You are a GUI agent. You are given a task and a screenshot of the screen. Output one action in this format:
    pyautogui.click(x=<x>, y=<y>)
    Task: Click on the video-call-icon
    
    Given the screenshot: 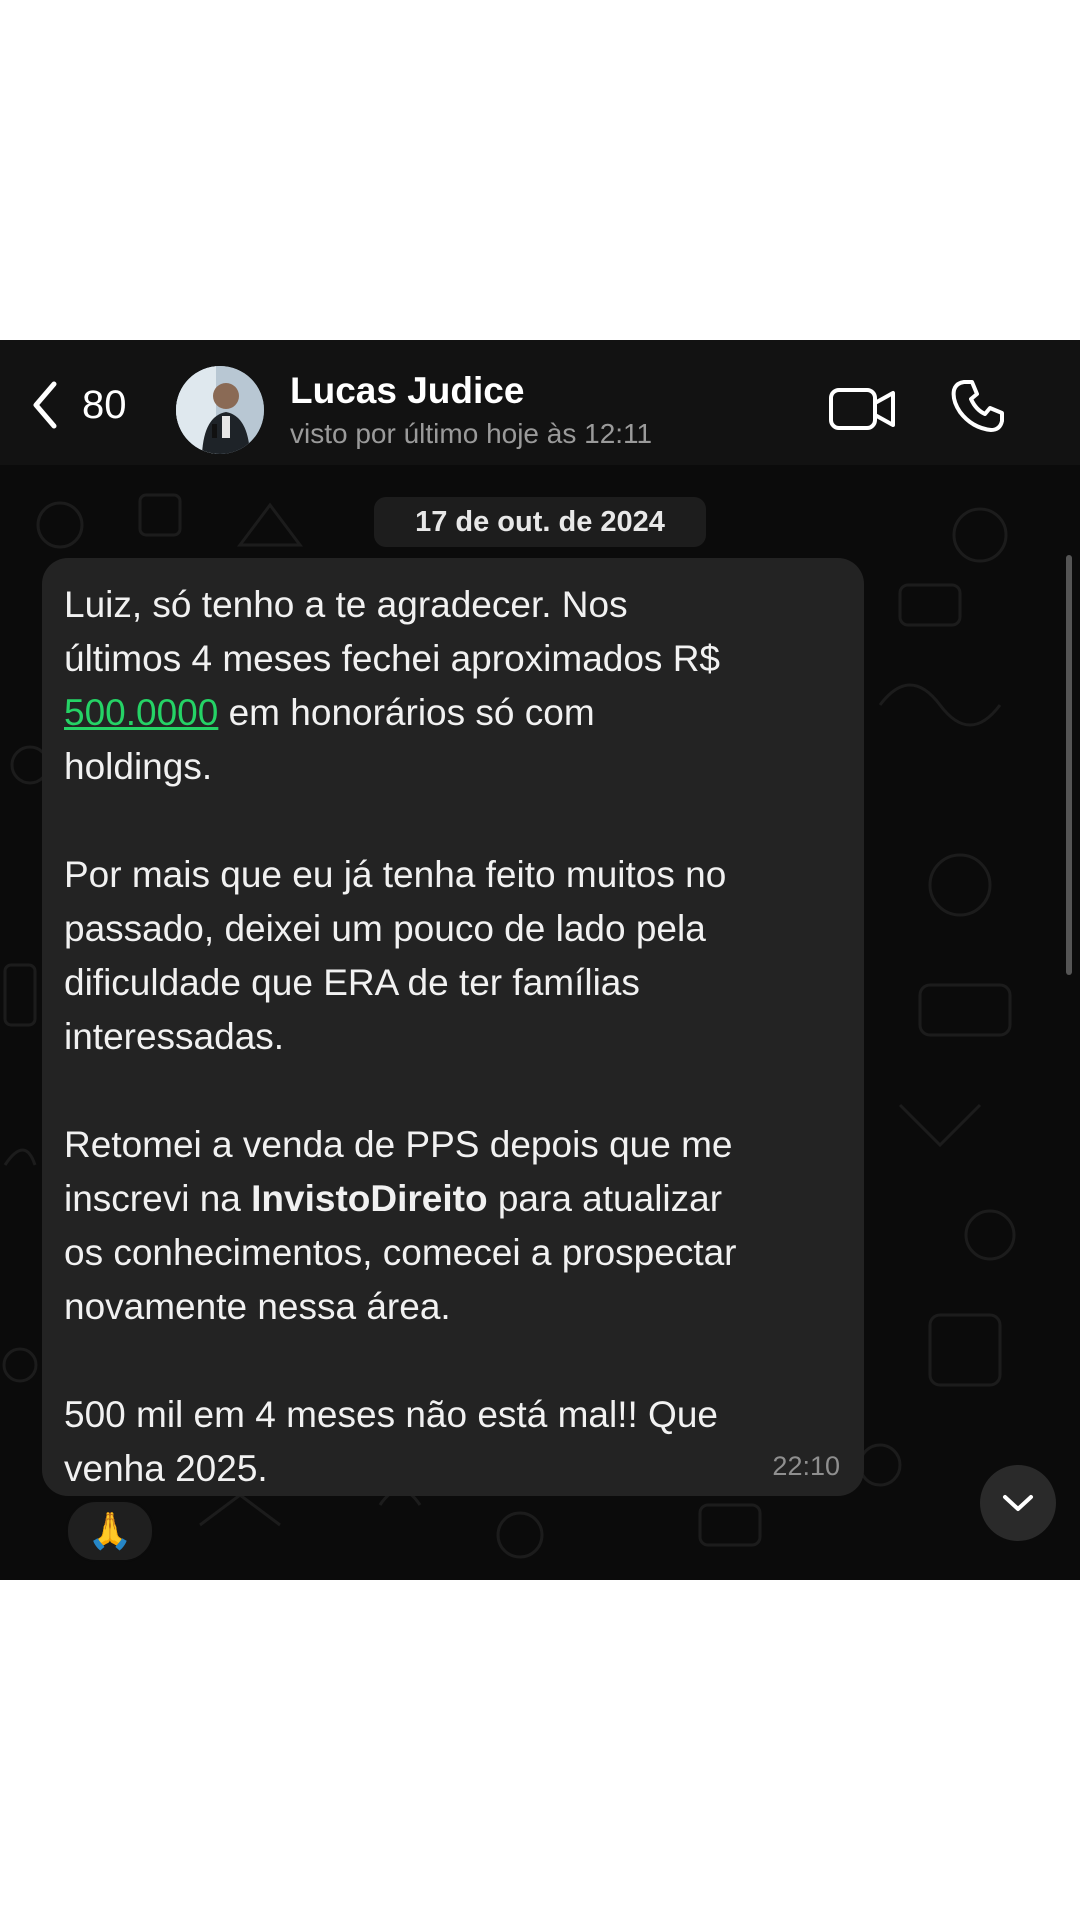 What is the action you would take?
    pyautogui.click(x=862, y=409)
    